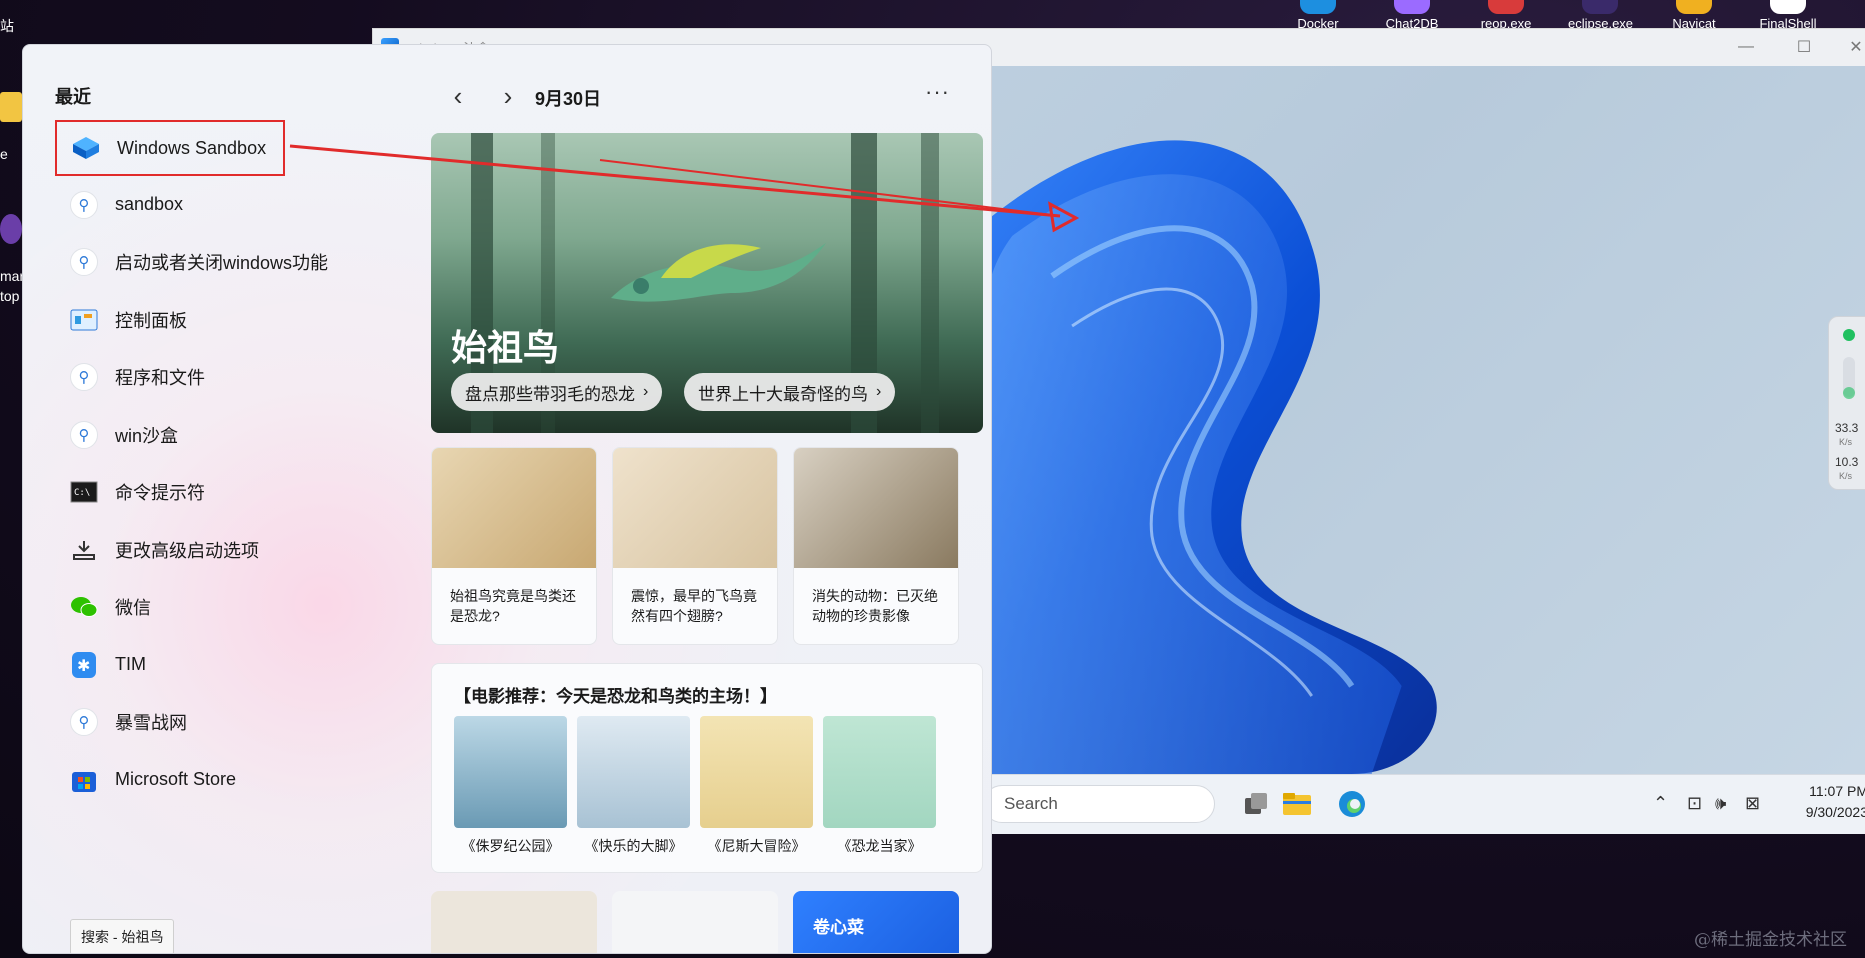 Image resolution: width=1865 pixels, height=958 pixels. Describe the element at coordinates (838, 927) in the screenshot. I see `bottom-card-title: 卷心菜` at that location.